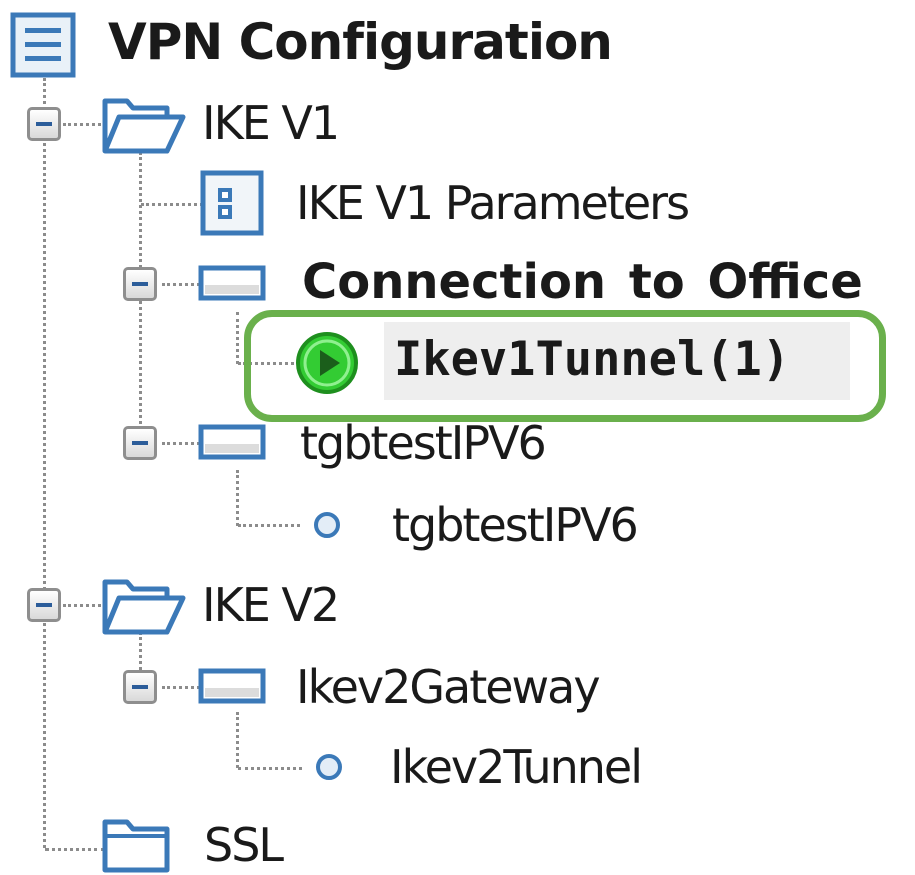 Image resolution: width=915 pixels, height=875 pixels. What do you see at coordinates (493, 203) in the screenshot?
I see `tree-node-label: IKE V1 Parameters` at bounding box center [493, 203].